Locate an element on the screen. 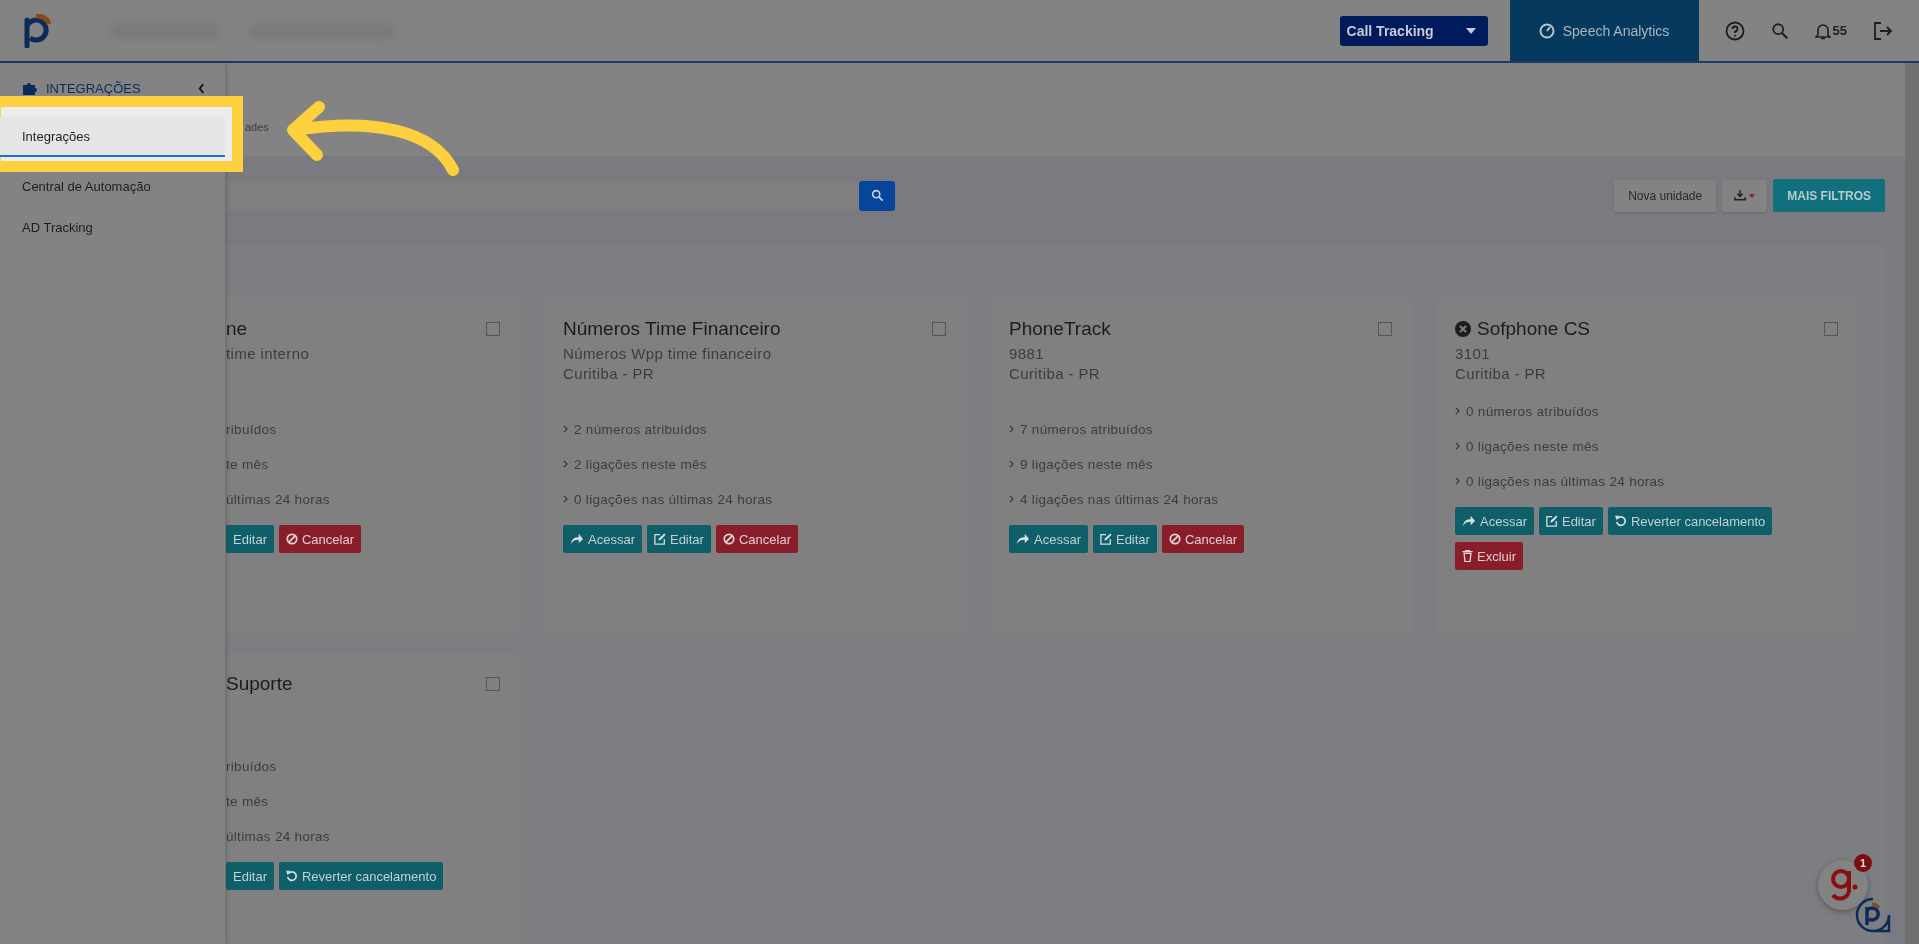 Image resolution: width=1919 pixels, height=944 pixels. new-unit-button: Nova unidade is located at coordinates (1665, 195).